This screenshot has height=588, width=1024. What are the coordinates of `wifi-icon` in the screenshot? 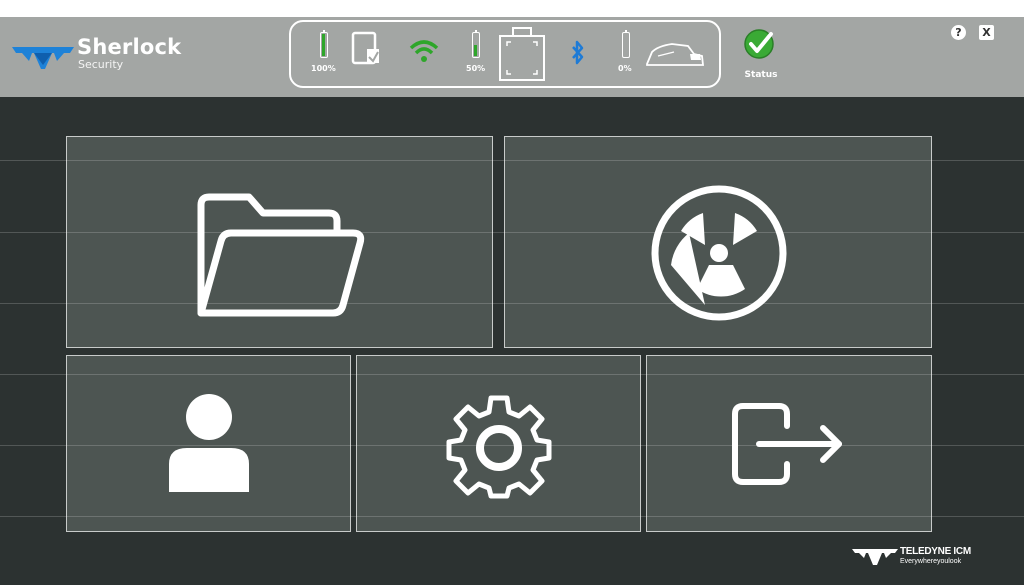 It's located at (424, 51).